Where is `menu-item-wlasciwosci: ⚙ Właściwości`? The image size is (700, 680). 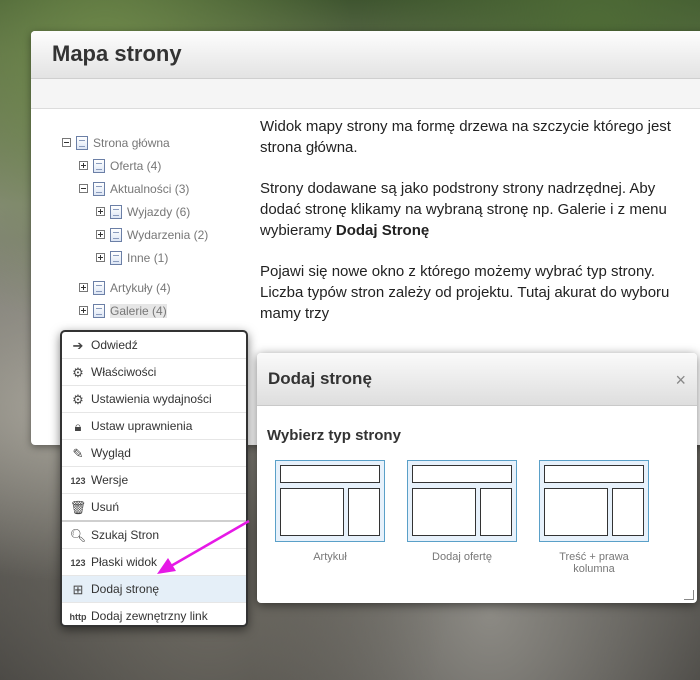
menu-item-wlasciwosci: ⚙ Właściwości is located at coordinates (154, 372).